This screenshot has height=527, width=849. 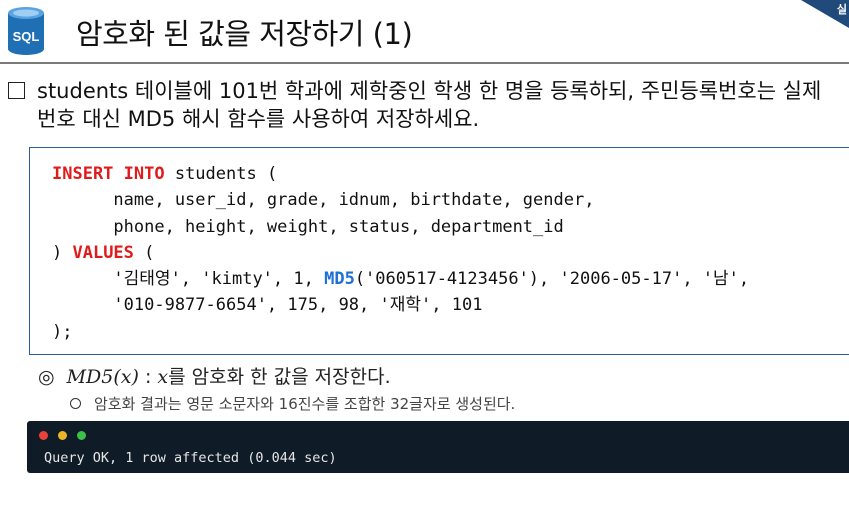 I want to click on note-md5-description: ◎ MD5(x) : x를 암호화 한 값을 저장한다., so click(x=214, y=375).